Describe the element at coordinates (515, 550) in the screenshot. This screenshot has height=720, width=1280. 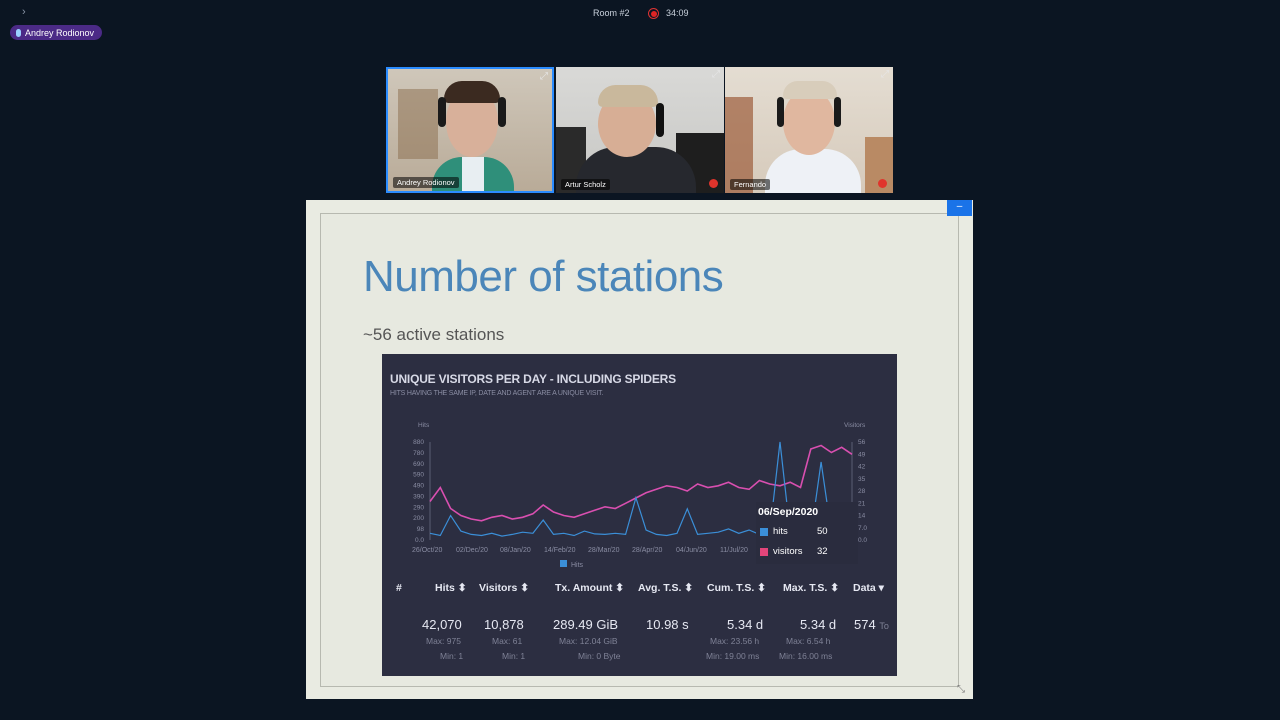
I see `x-tick-label: 08/Jan/20` at that location.